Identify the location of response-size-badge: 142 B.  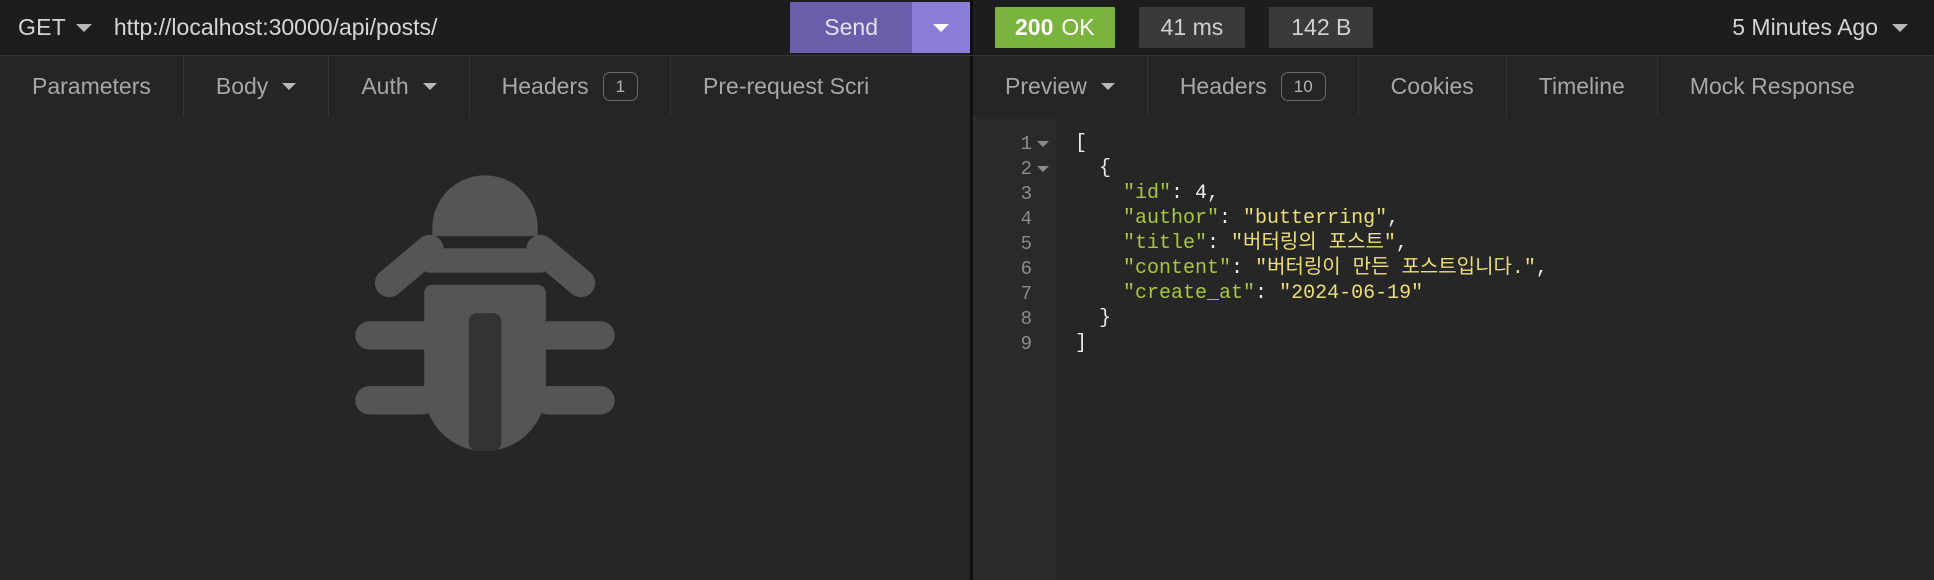
(1321, 27).